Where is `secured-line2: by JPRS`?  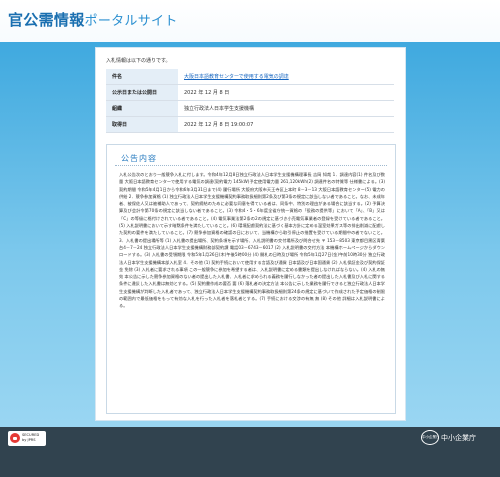 secured-line2: by JPRS is located at coordinates (29, 439).